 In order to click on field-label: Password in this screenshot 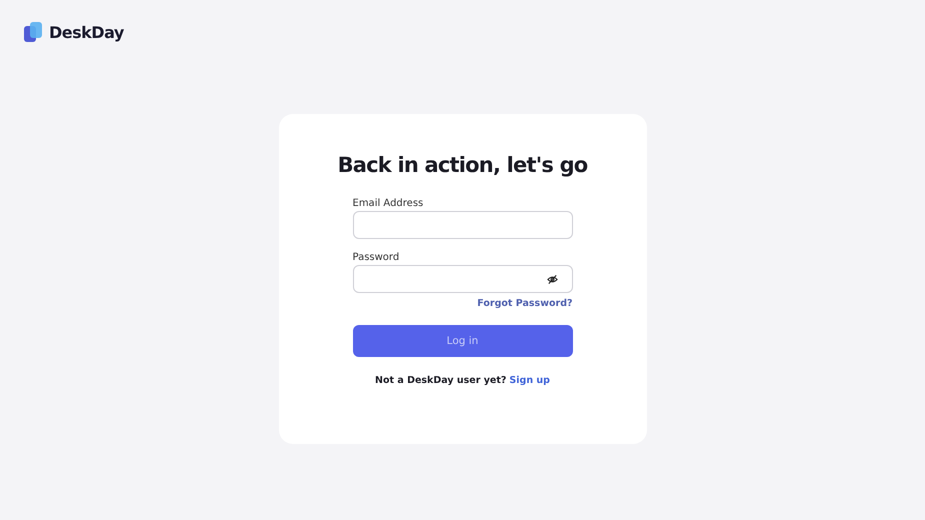, I will do `click(376, 257)`.